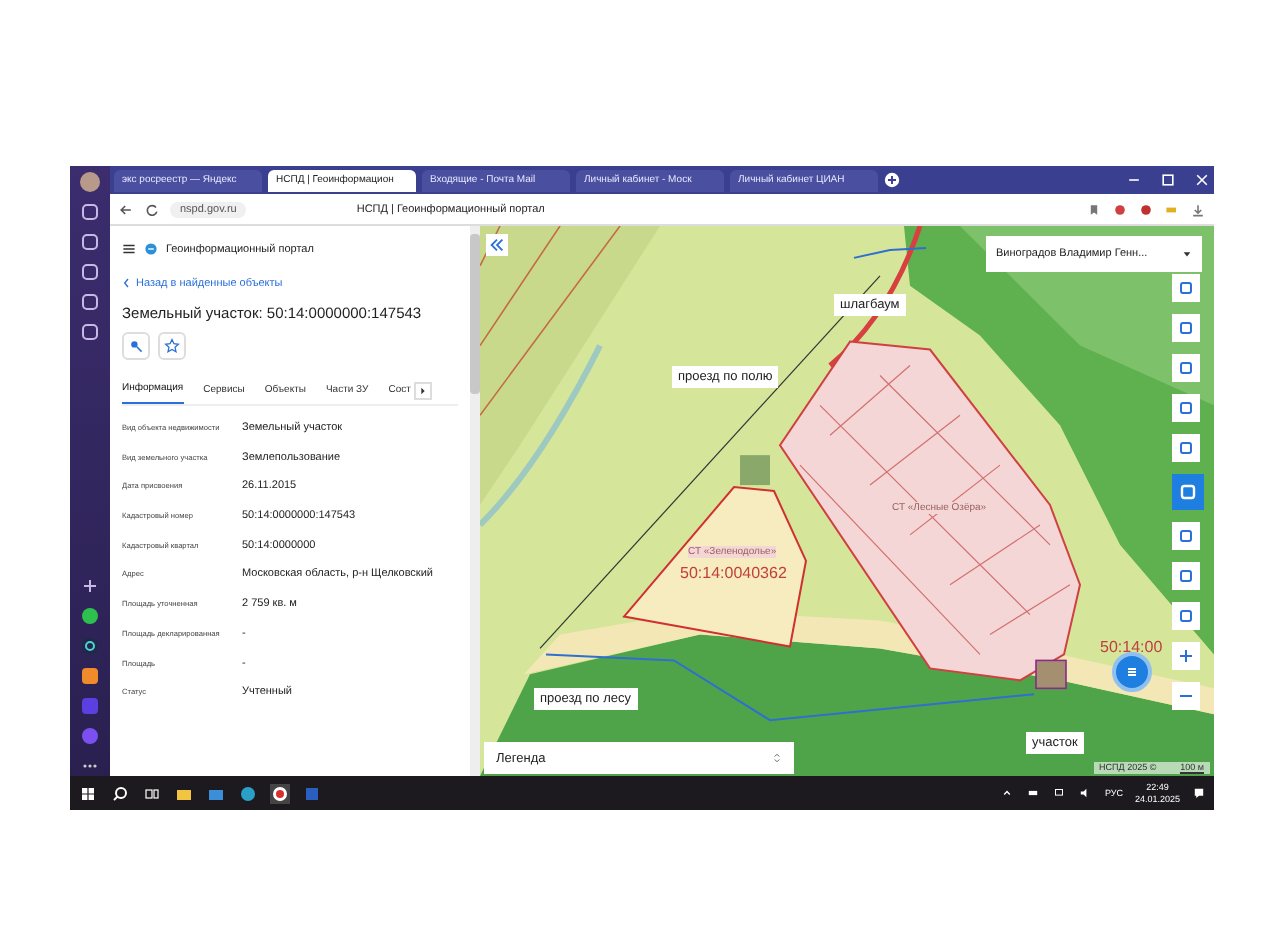 This screenshot has height=930, width=1280. What do you see at coordinates (248, 793) in the screenshot?
I see `edge-browser-icon` at bounding box center [248, 793].